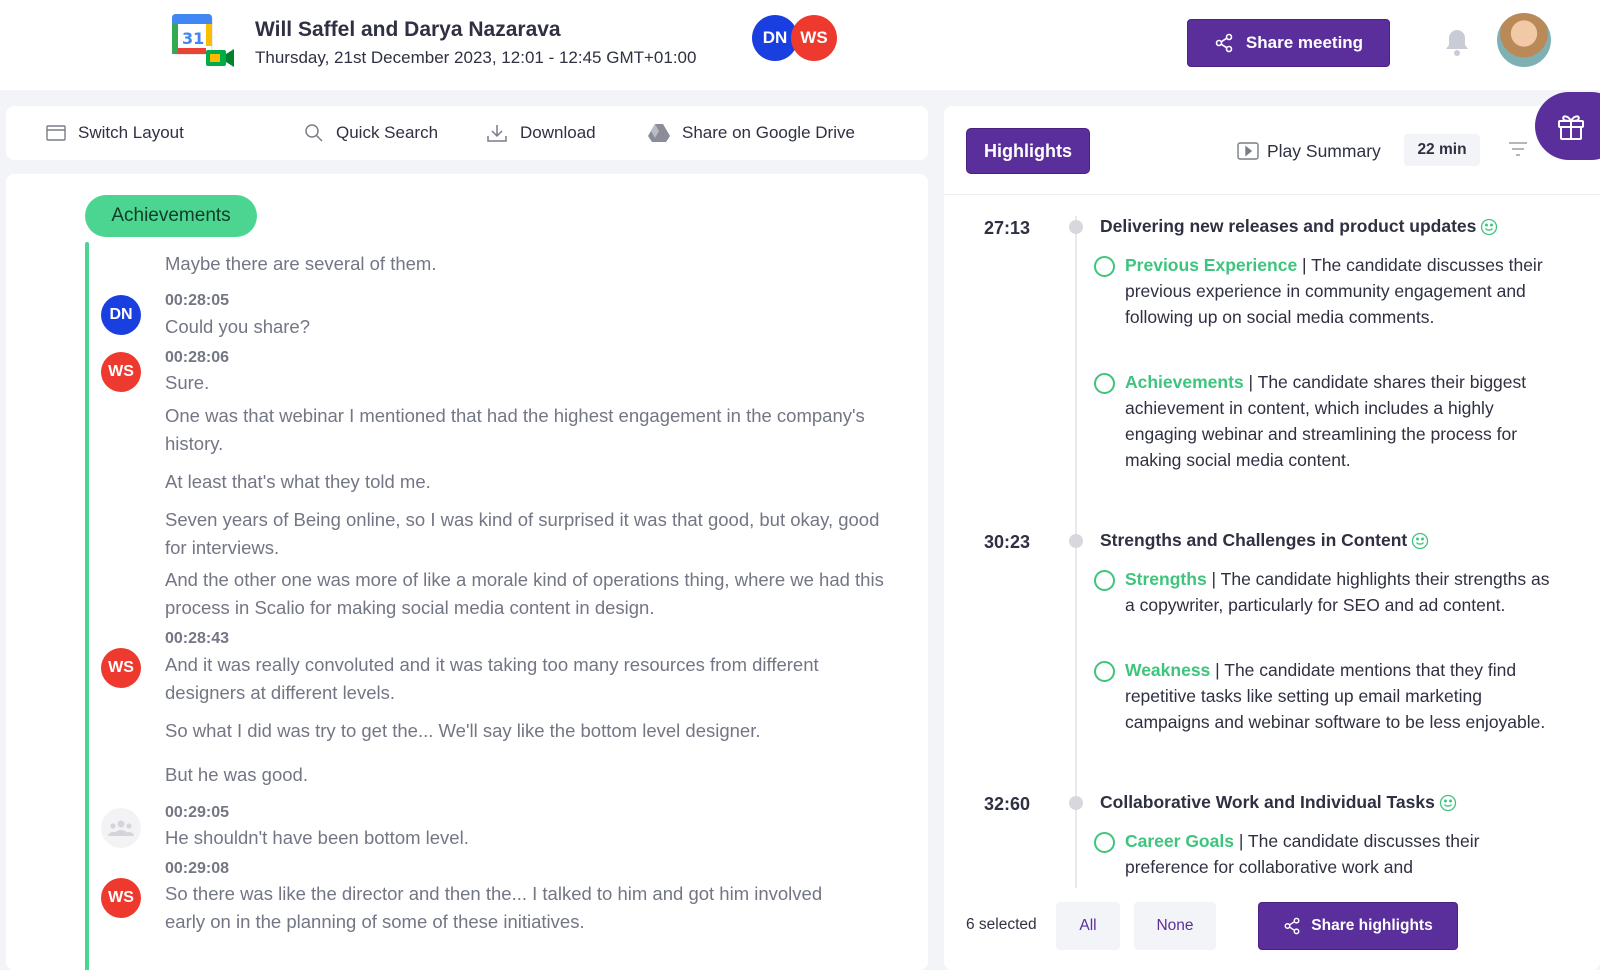 The image size is (1600, 970). I want to click on share-meeting-button: Share meeting, so click(1288, 43).